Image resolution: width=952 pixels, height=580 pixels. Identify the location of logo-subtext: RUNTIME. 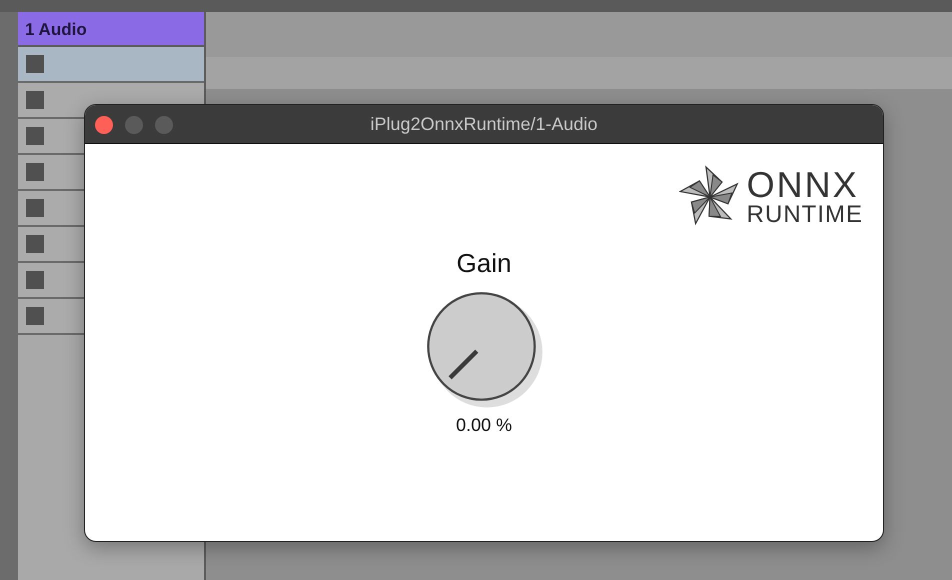
(804, 215).